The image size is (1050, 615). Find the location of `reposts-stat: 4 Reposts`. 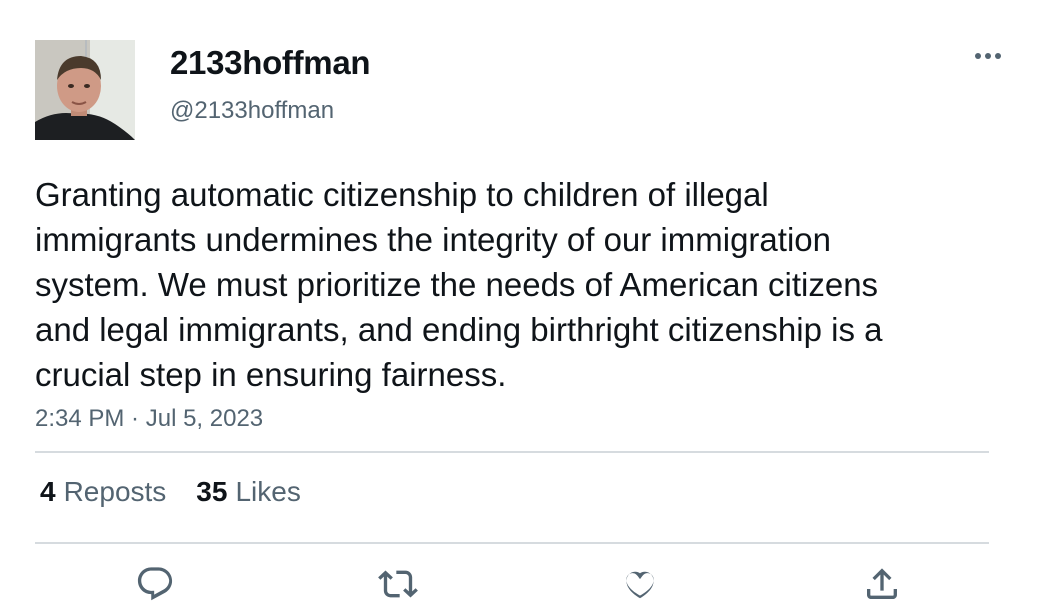

reposts-stat: 4 Reposts is located at coordinates (103, 492).